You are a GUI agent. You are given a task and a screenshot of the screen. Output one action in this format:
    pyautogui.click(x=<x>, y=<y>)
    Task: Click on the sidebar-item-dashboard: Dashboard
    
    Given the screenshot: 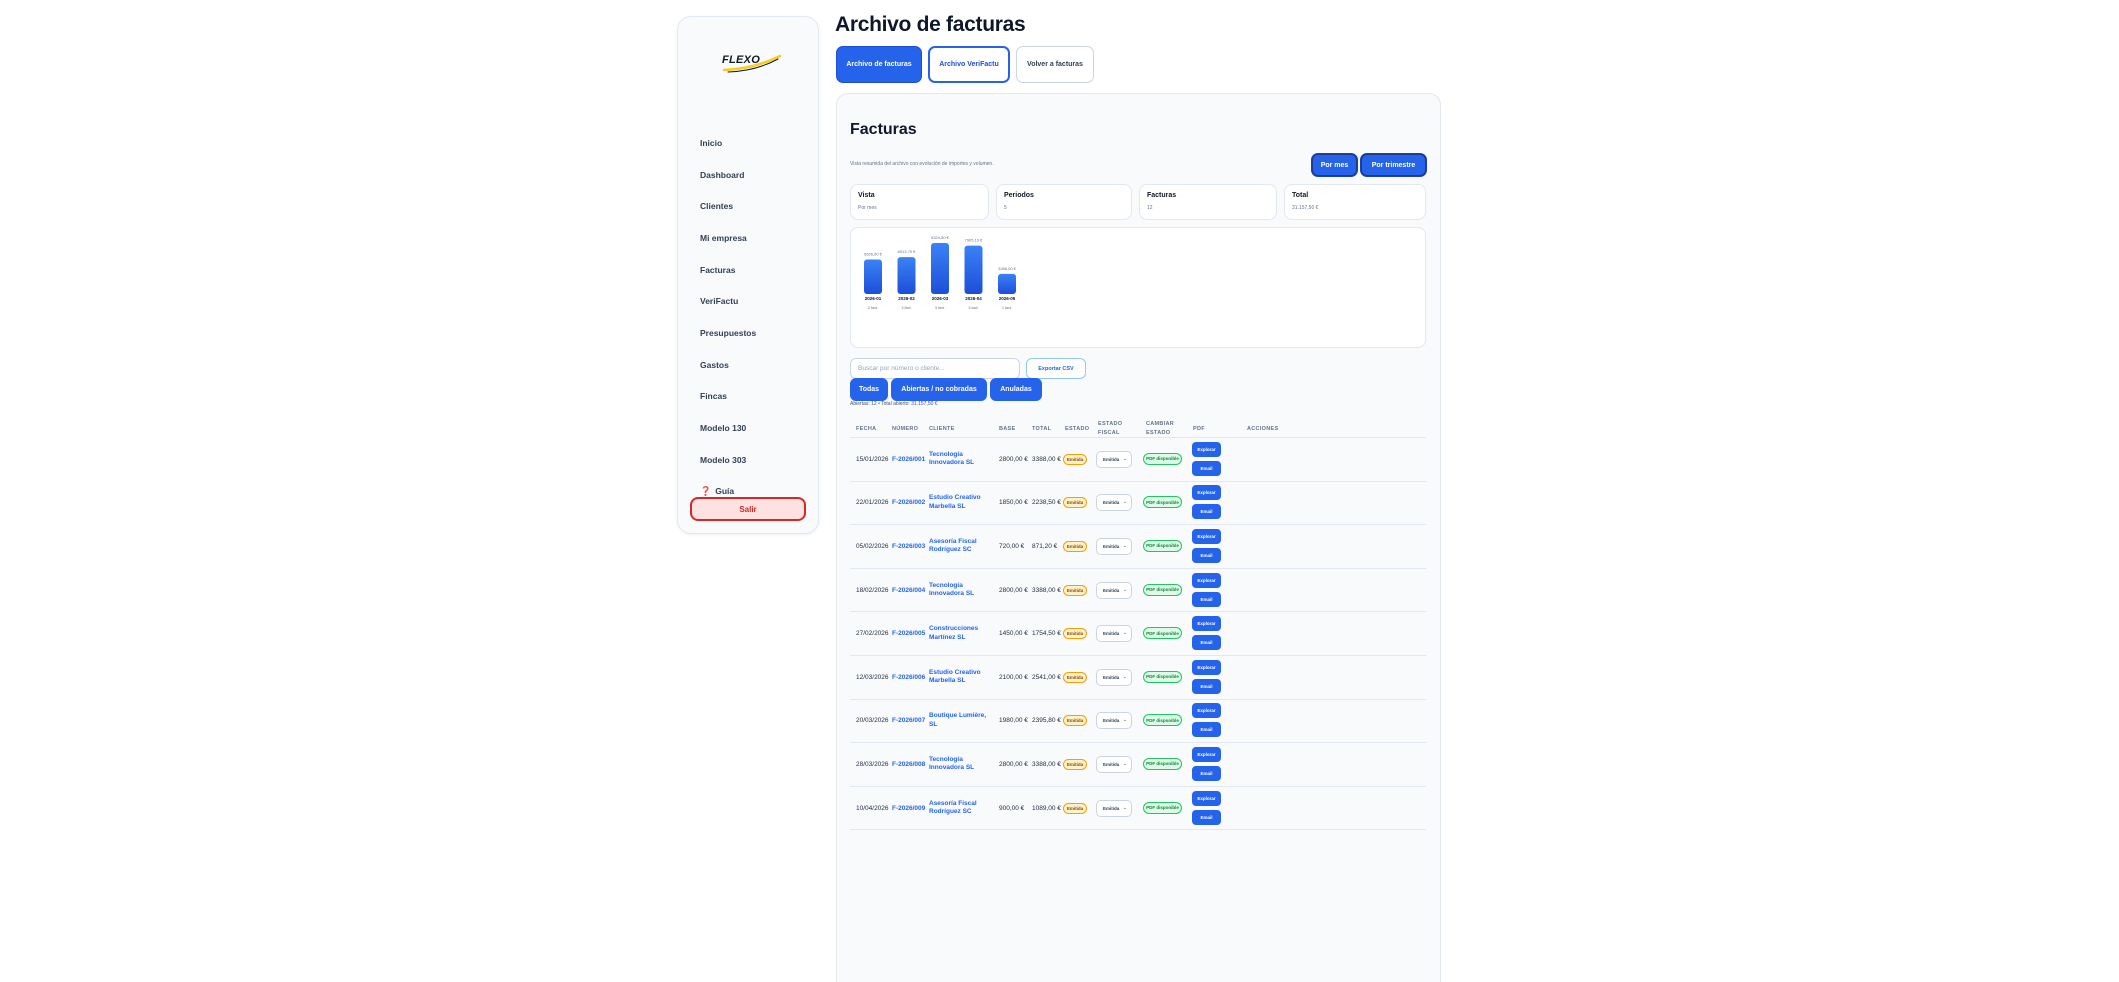 What is the action you would take?
    pyautogui.click(x=728, y=175)
    